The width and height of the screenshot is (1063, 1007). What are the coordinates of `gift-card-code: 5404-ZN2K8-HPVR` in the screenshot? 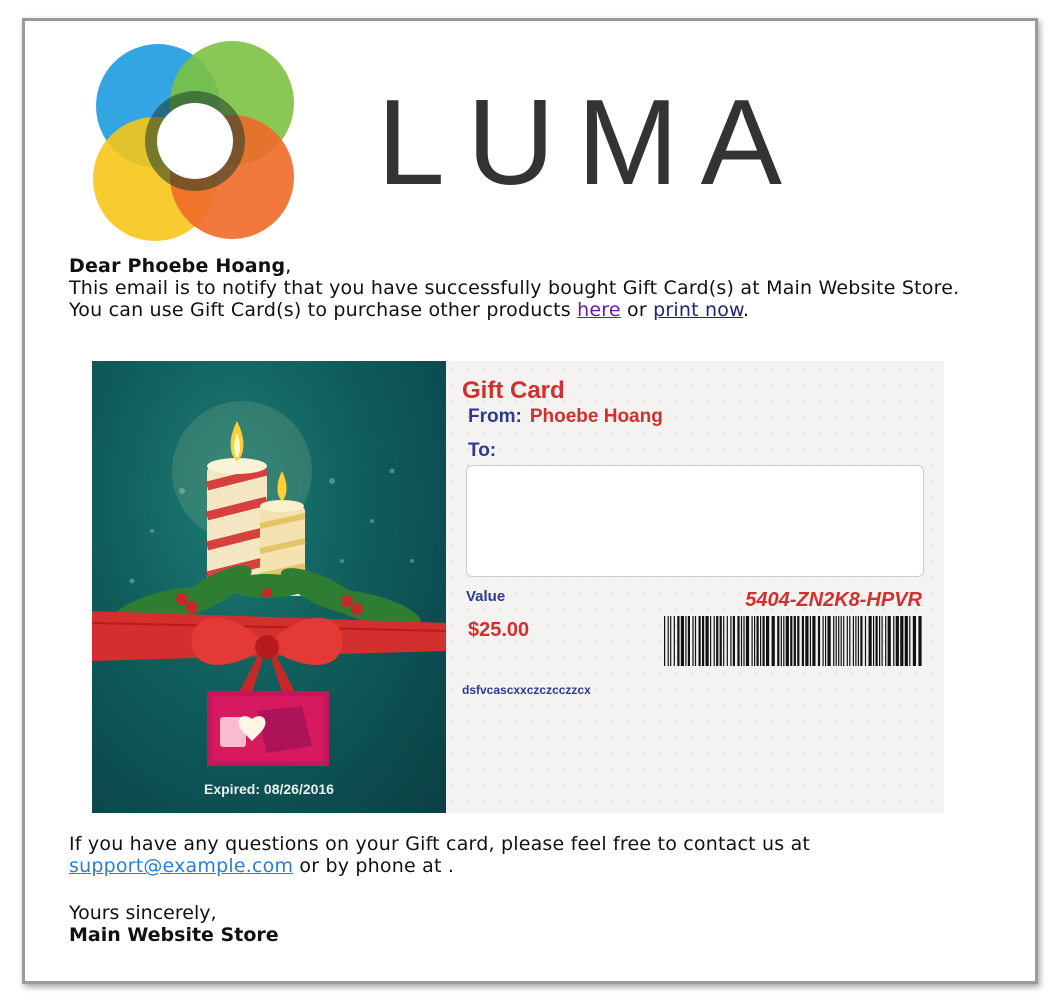 It's located at (833, 600).